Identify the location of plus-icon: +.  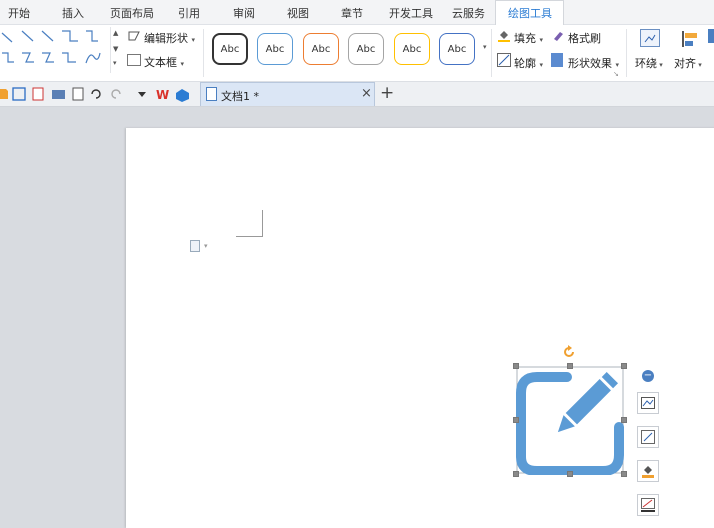
(387, 93).